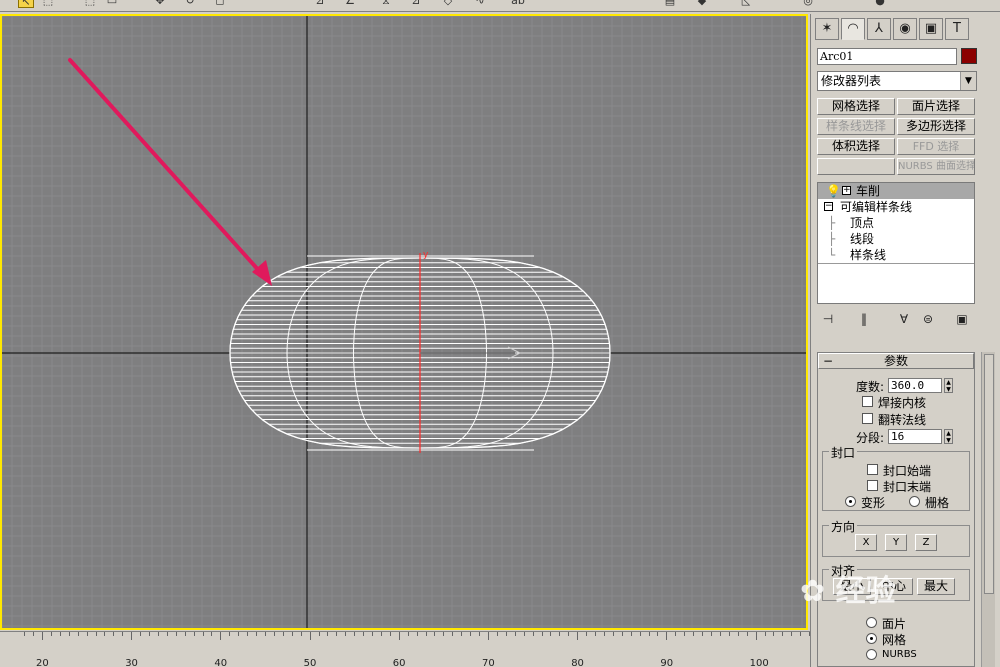  What do you see at coordinates (853, 29) in the screenshot?
I see `modify-tab-icon: ◠` at bounding box center [853, 29].